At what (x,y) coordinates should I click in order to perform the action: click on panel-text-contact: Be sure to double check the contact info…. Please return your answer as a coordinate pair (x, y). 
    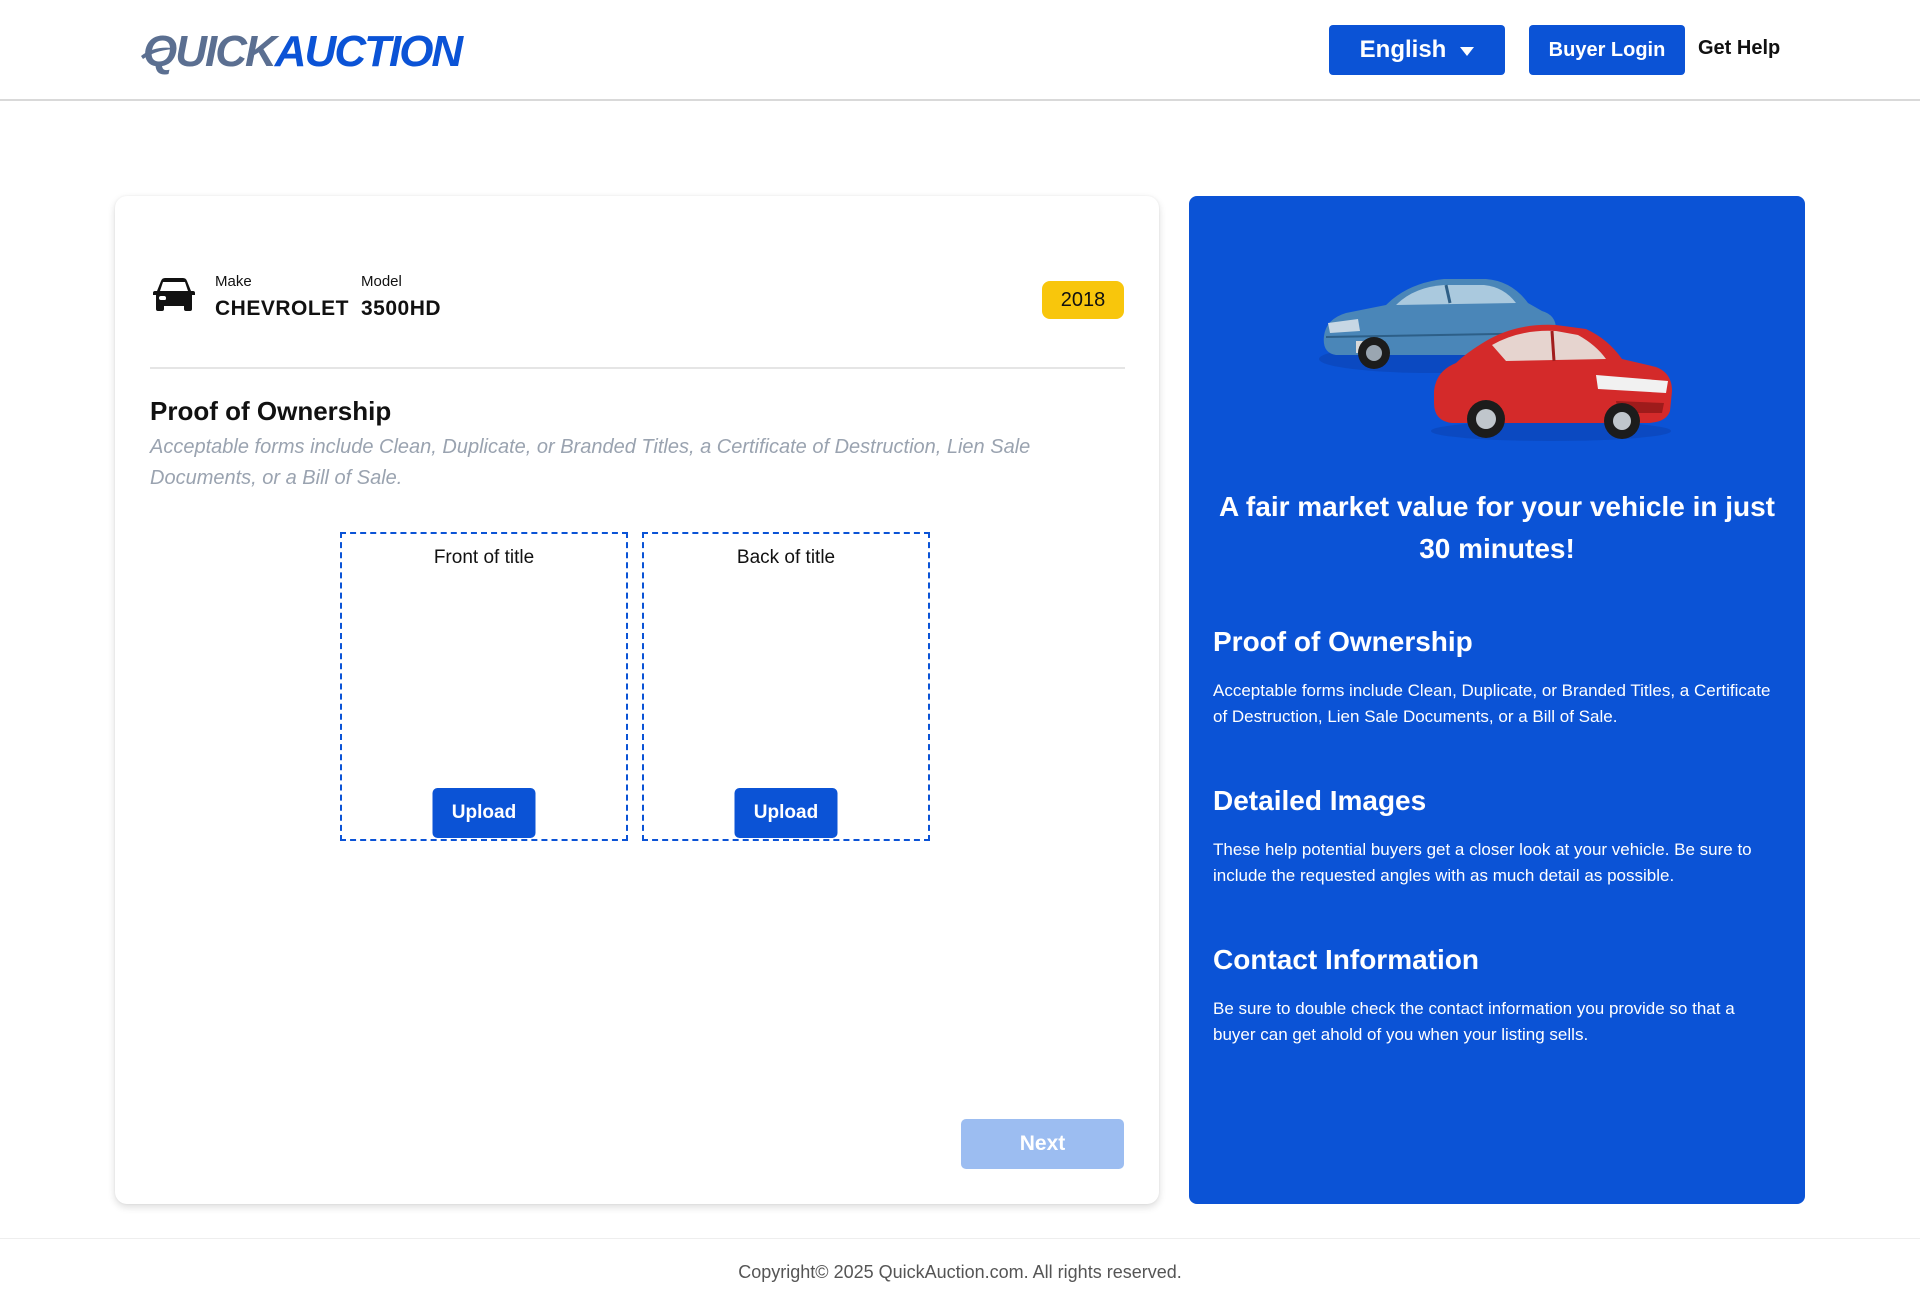
    Looking at the image, I should click on (1474, 1021).